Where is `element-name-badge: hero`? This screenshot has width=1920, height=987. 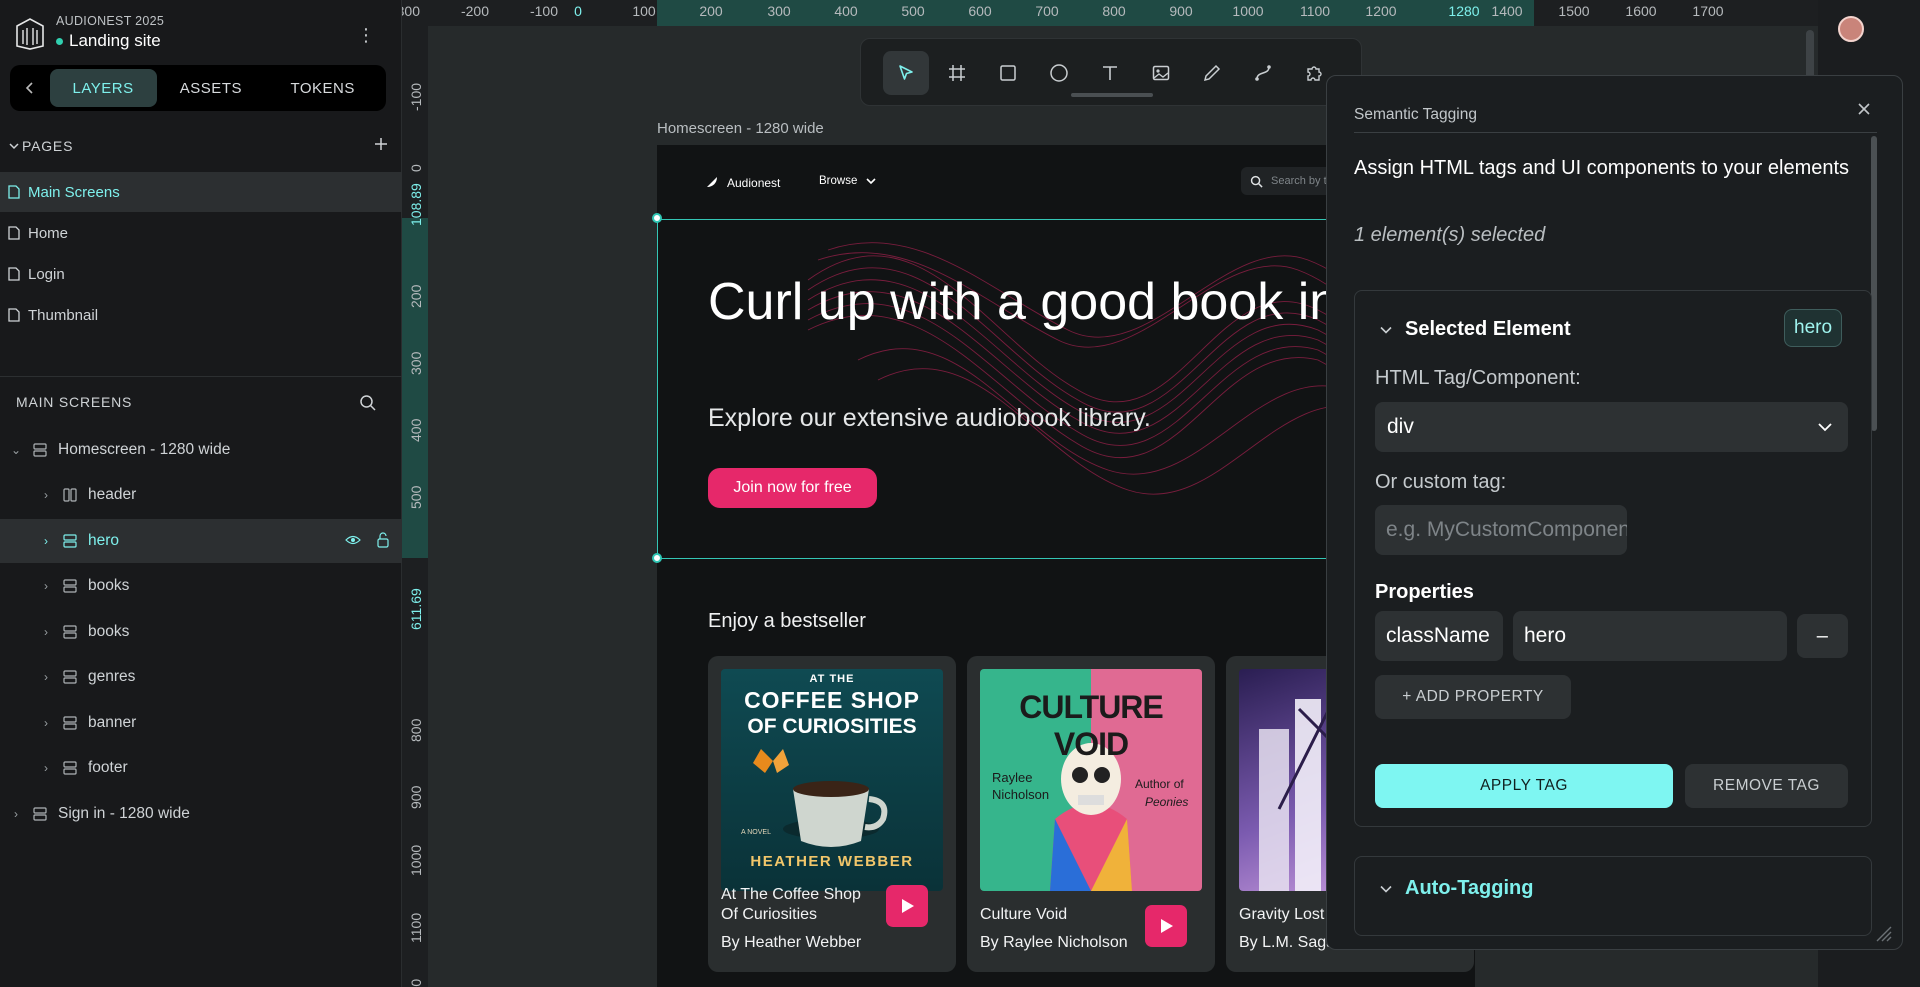 element-name-badge: hero is located at coordinates (1813, 328).